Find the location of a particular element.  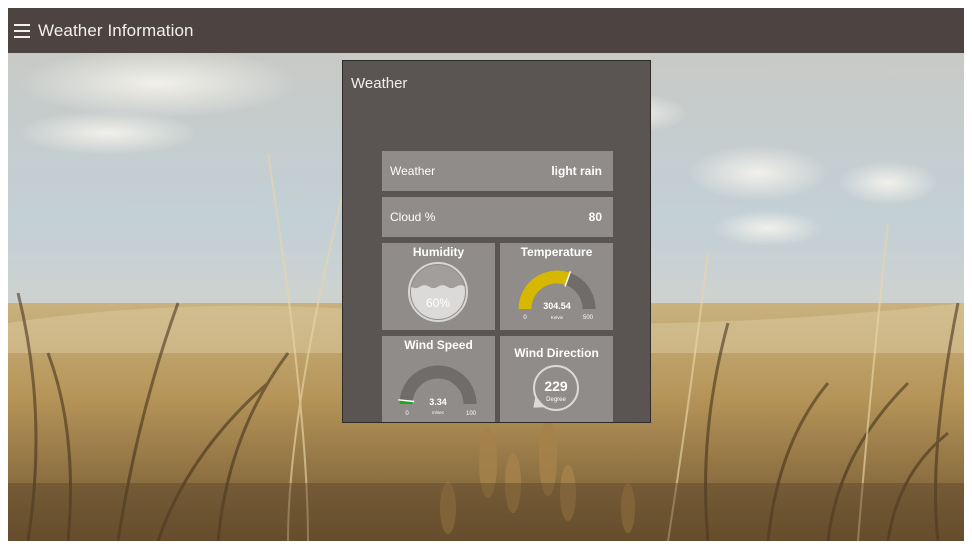

temperature-value: 304.54 is located at coordinates (557, 306).